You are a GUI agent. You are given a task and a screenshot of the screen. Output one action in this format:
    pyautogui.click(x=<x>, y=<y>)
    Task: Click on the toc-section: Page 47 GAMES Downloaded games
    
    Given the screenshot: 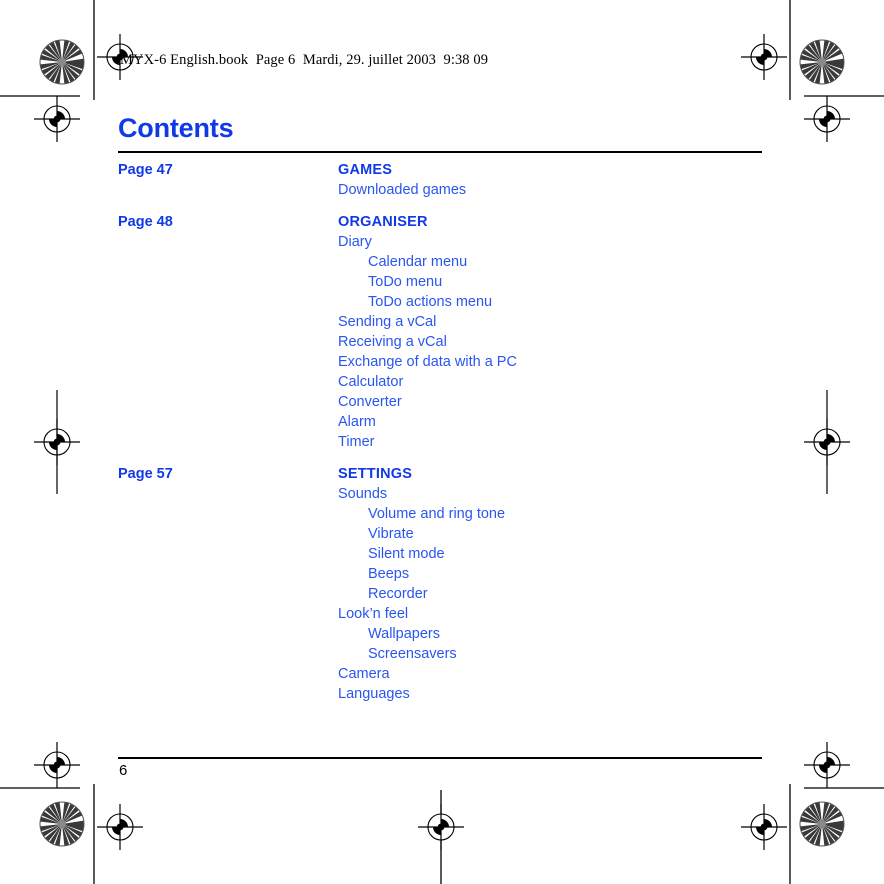 What is the action you would take?
    pyautogui.click(x=442, y=180)
    